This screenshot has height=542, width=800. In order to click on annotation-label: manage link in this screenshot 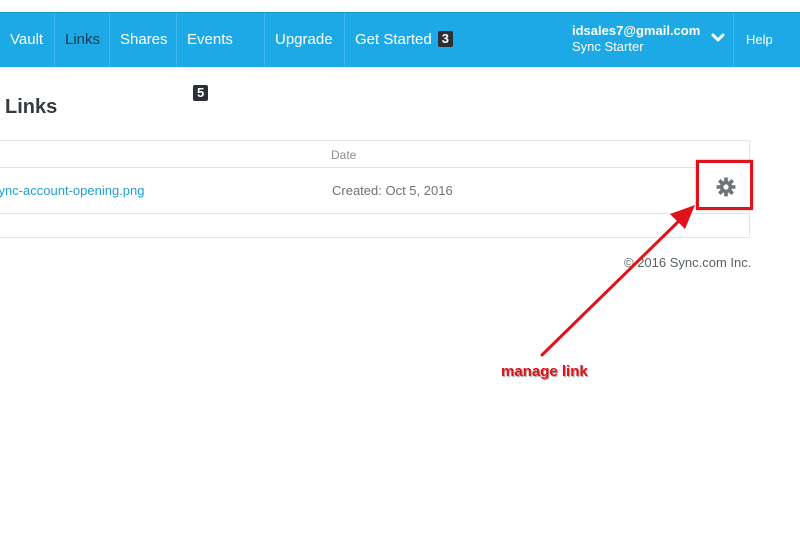, I will do `click(544, 371)`.